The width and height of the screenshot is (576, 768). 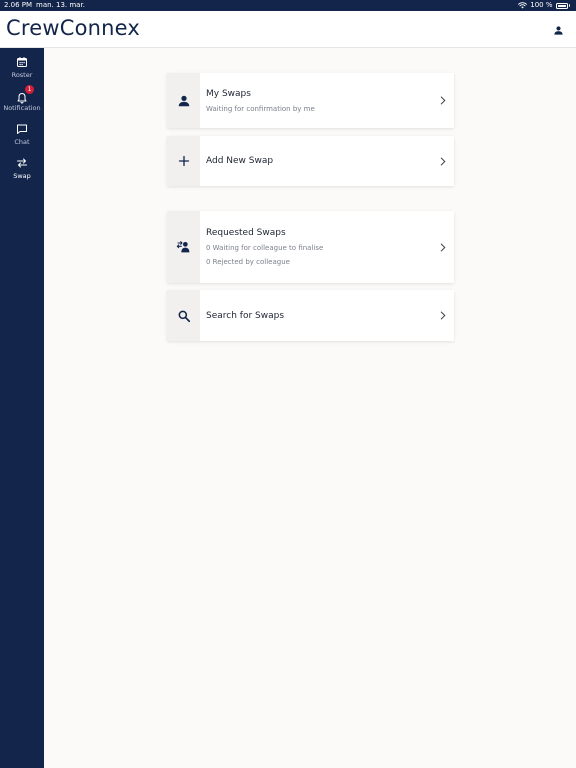 What do you see at coordinates (22, 75) in the screenshot?
I see `sidebar-item-label: Roster` at bounding box center [22, 75].